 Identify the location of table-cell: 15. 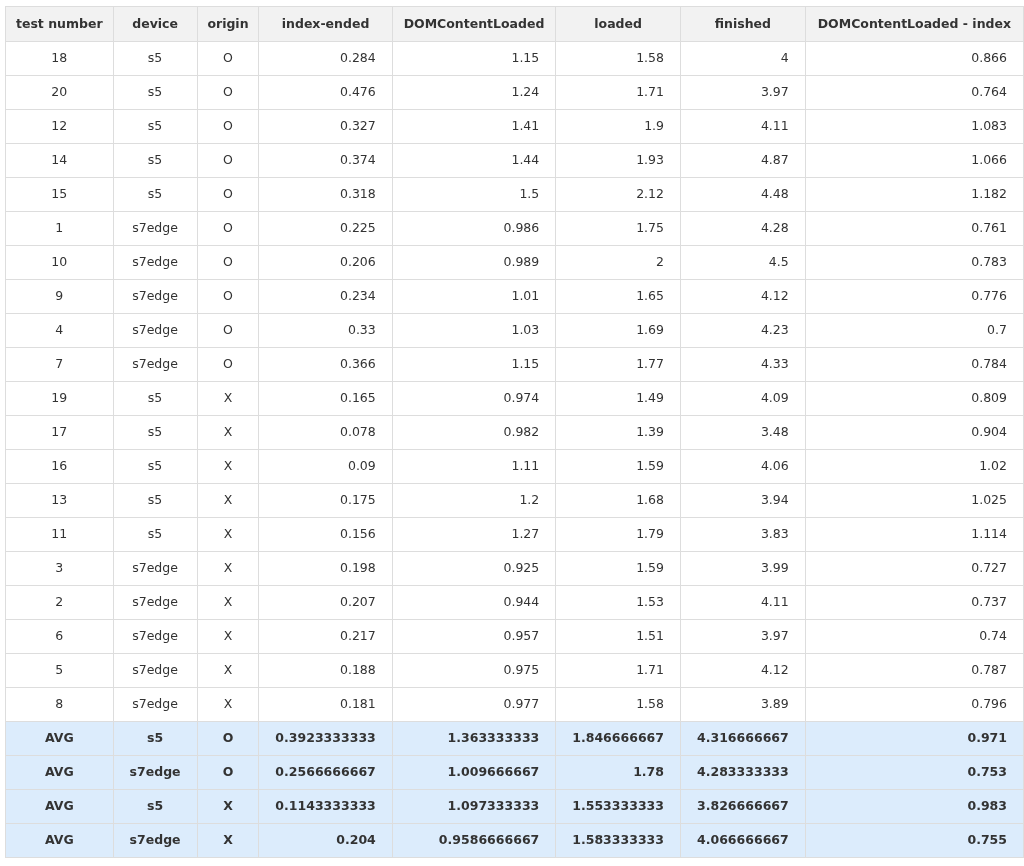
(59, 194).